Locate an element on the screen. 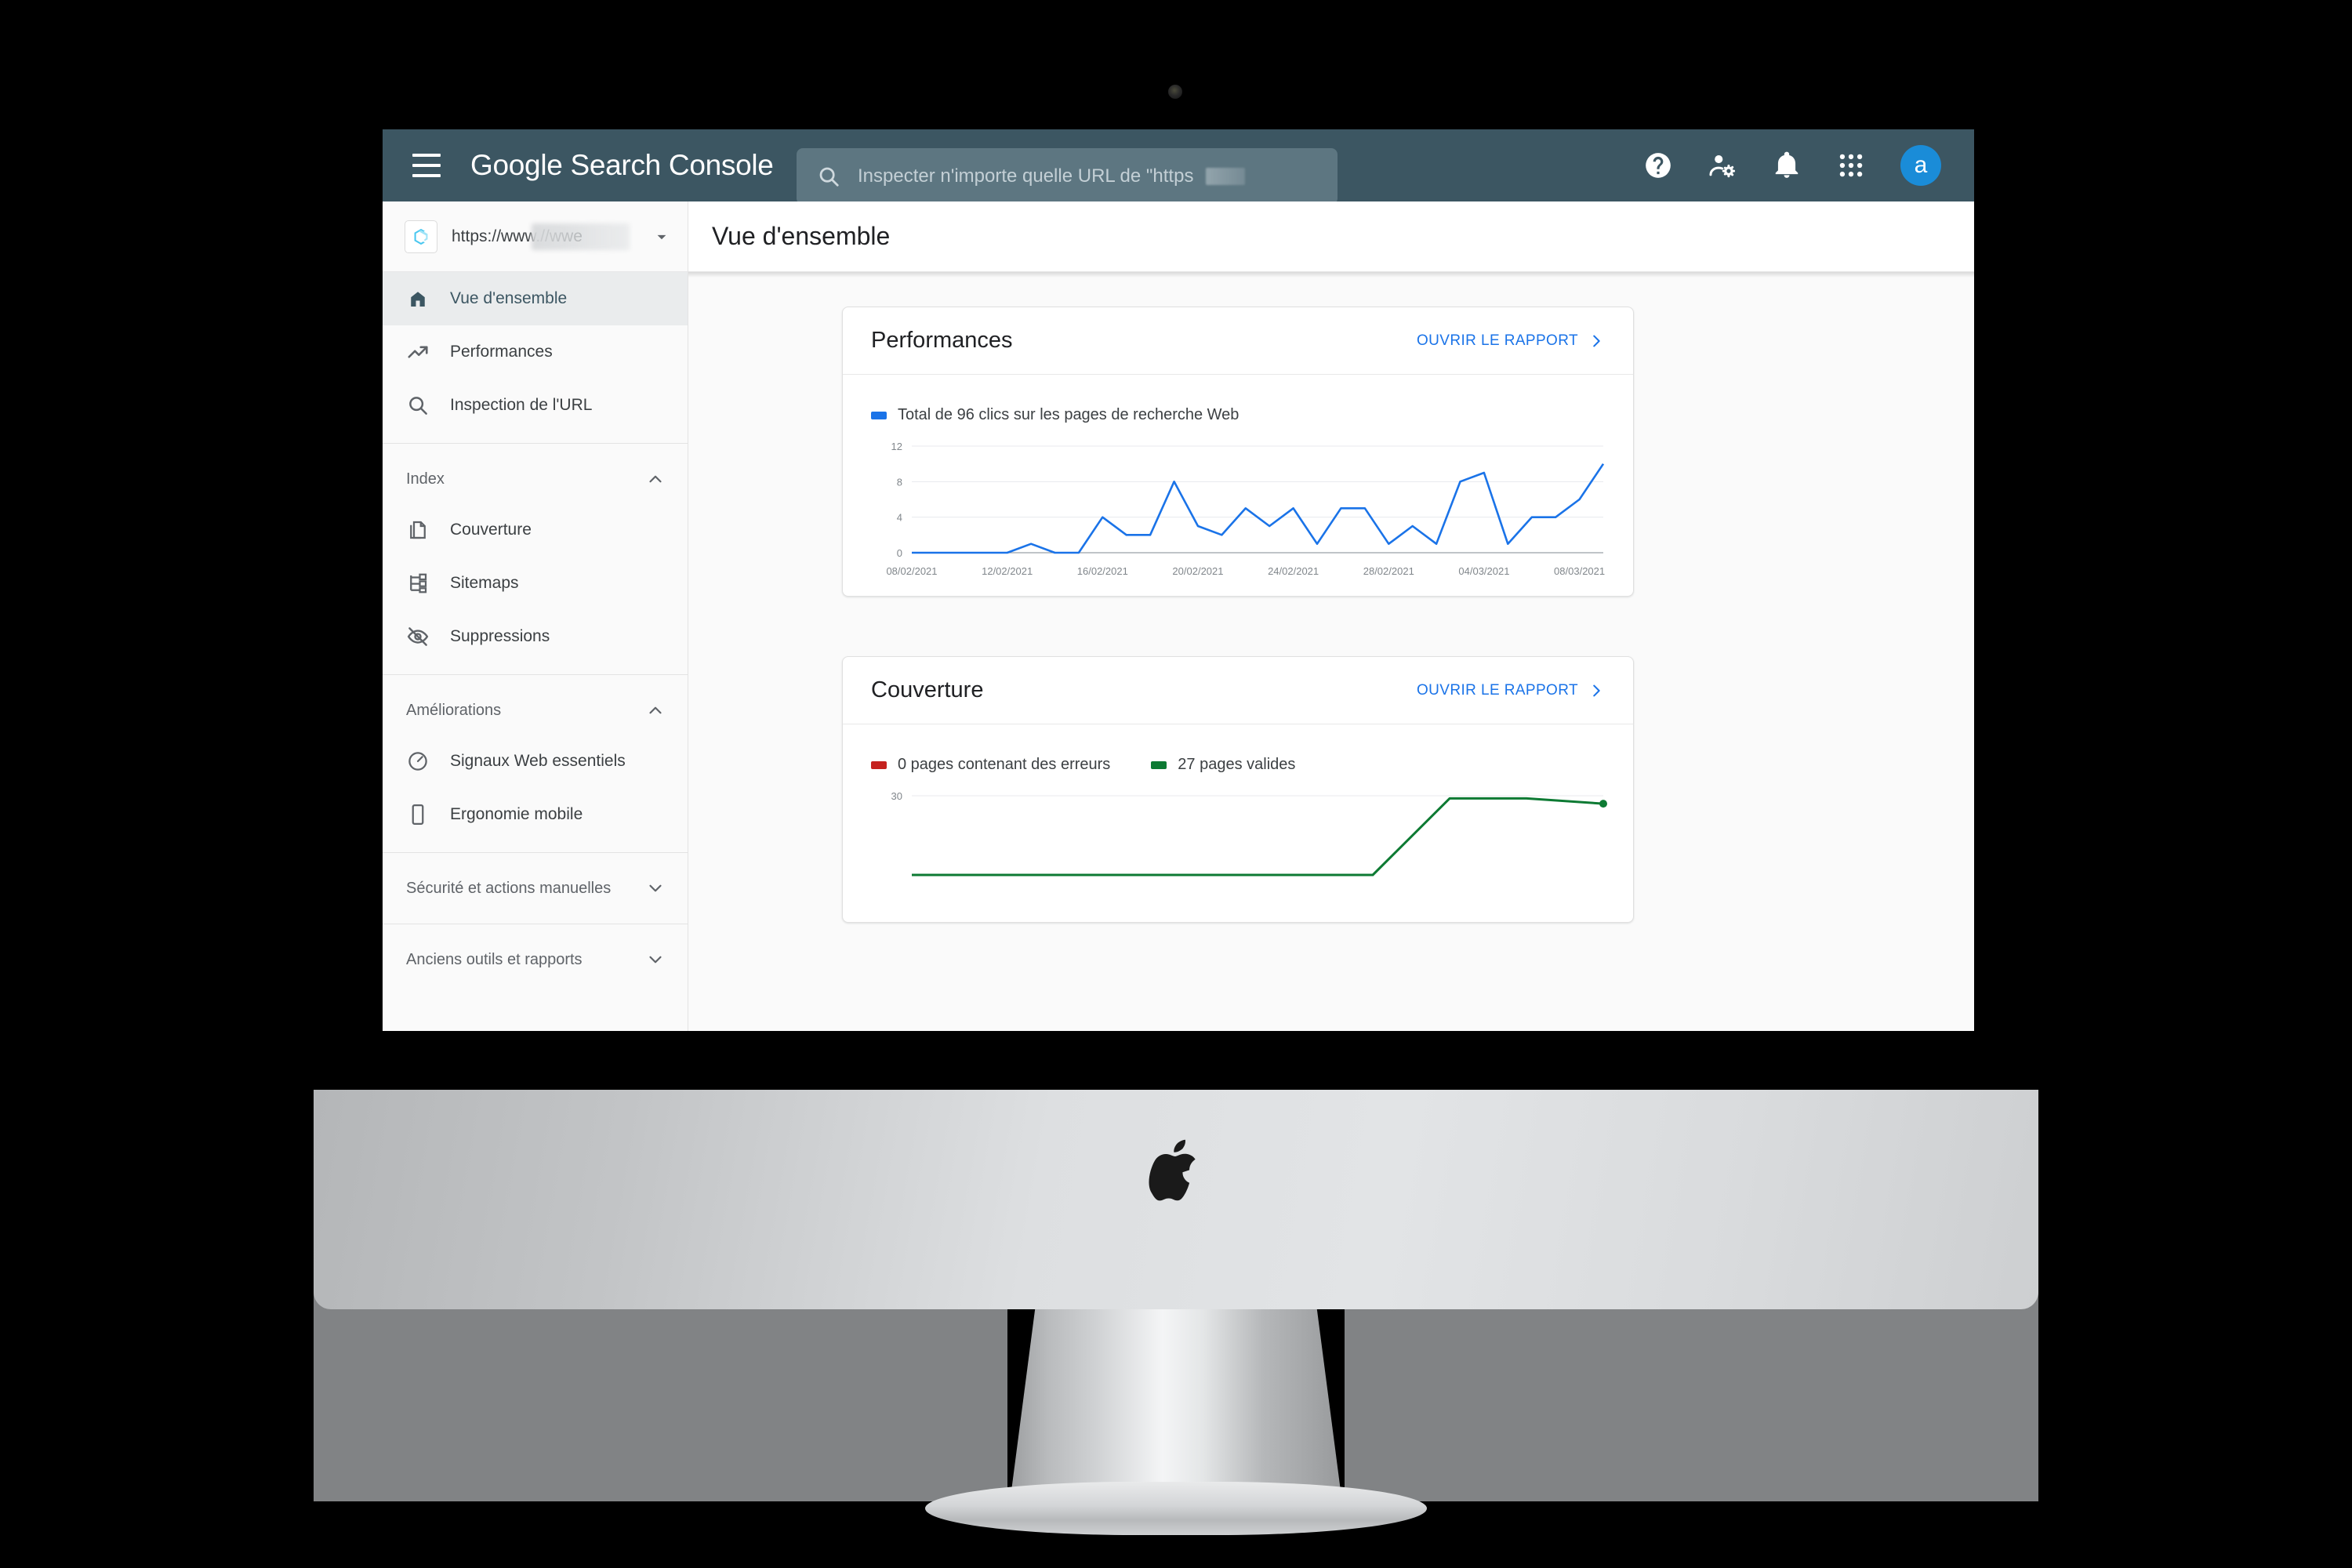 This screenshot has height=1568, width=2352. avatar-initial: a is located at coordinates (1921, 165).